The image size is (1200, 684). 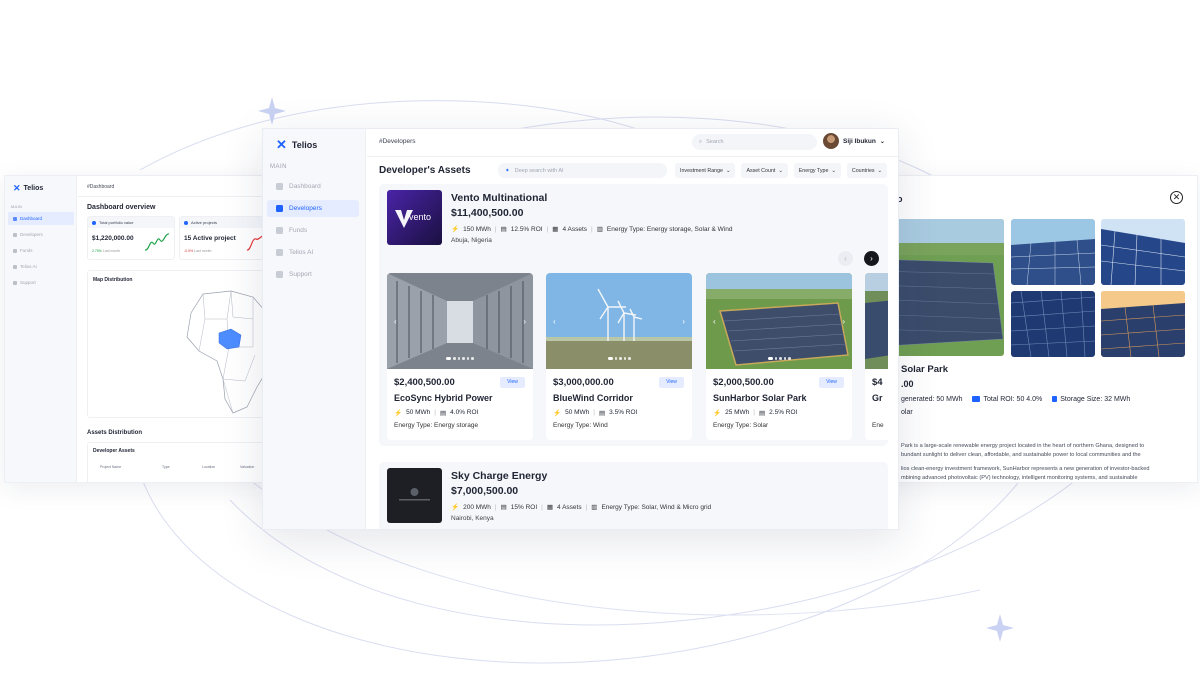 What do you see at coordinates (755, 413) in the screenshot?
I see `asset-stats: ⚡ 25 MWh | ▤ 2.5% ROI` at bounding box center [755, 413].